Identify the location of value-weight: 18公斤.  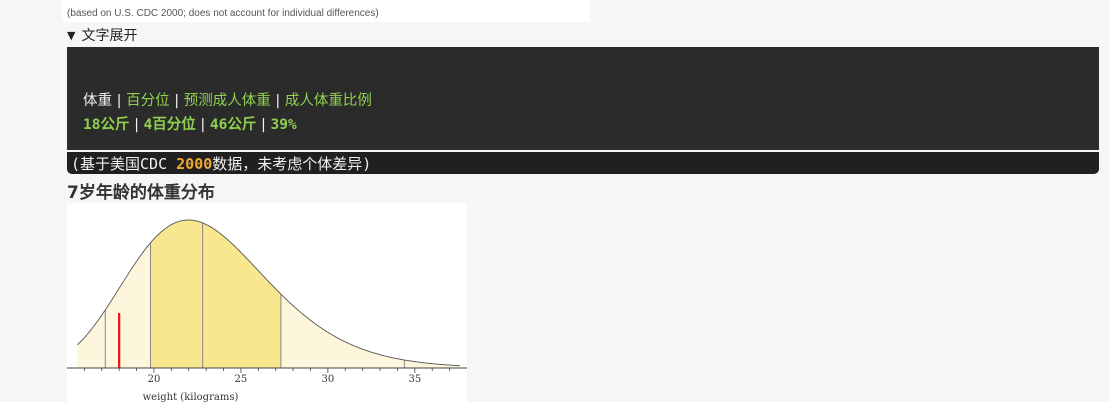
(106, 125).